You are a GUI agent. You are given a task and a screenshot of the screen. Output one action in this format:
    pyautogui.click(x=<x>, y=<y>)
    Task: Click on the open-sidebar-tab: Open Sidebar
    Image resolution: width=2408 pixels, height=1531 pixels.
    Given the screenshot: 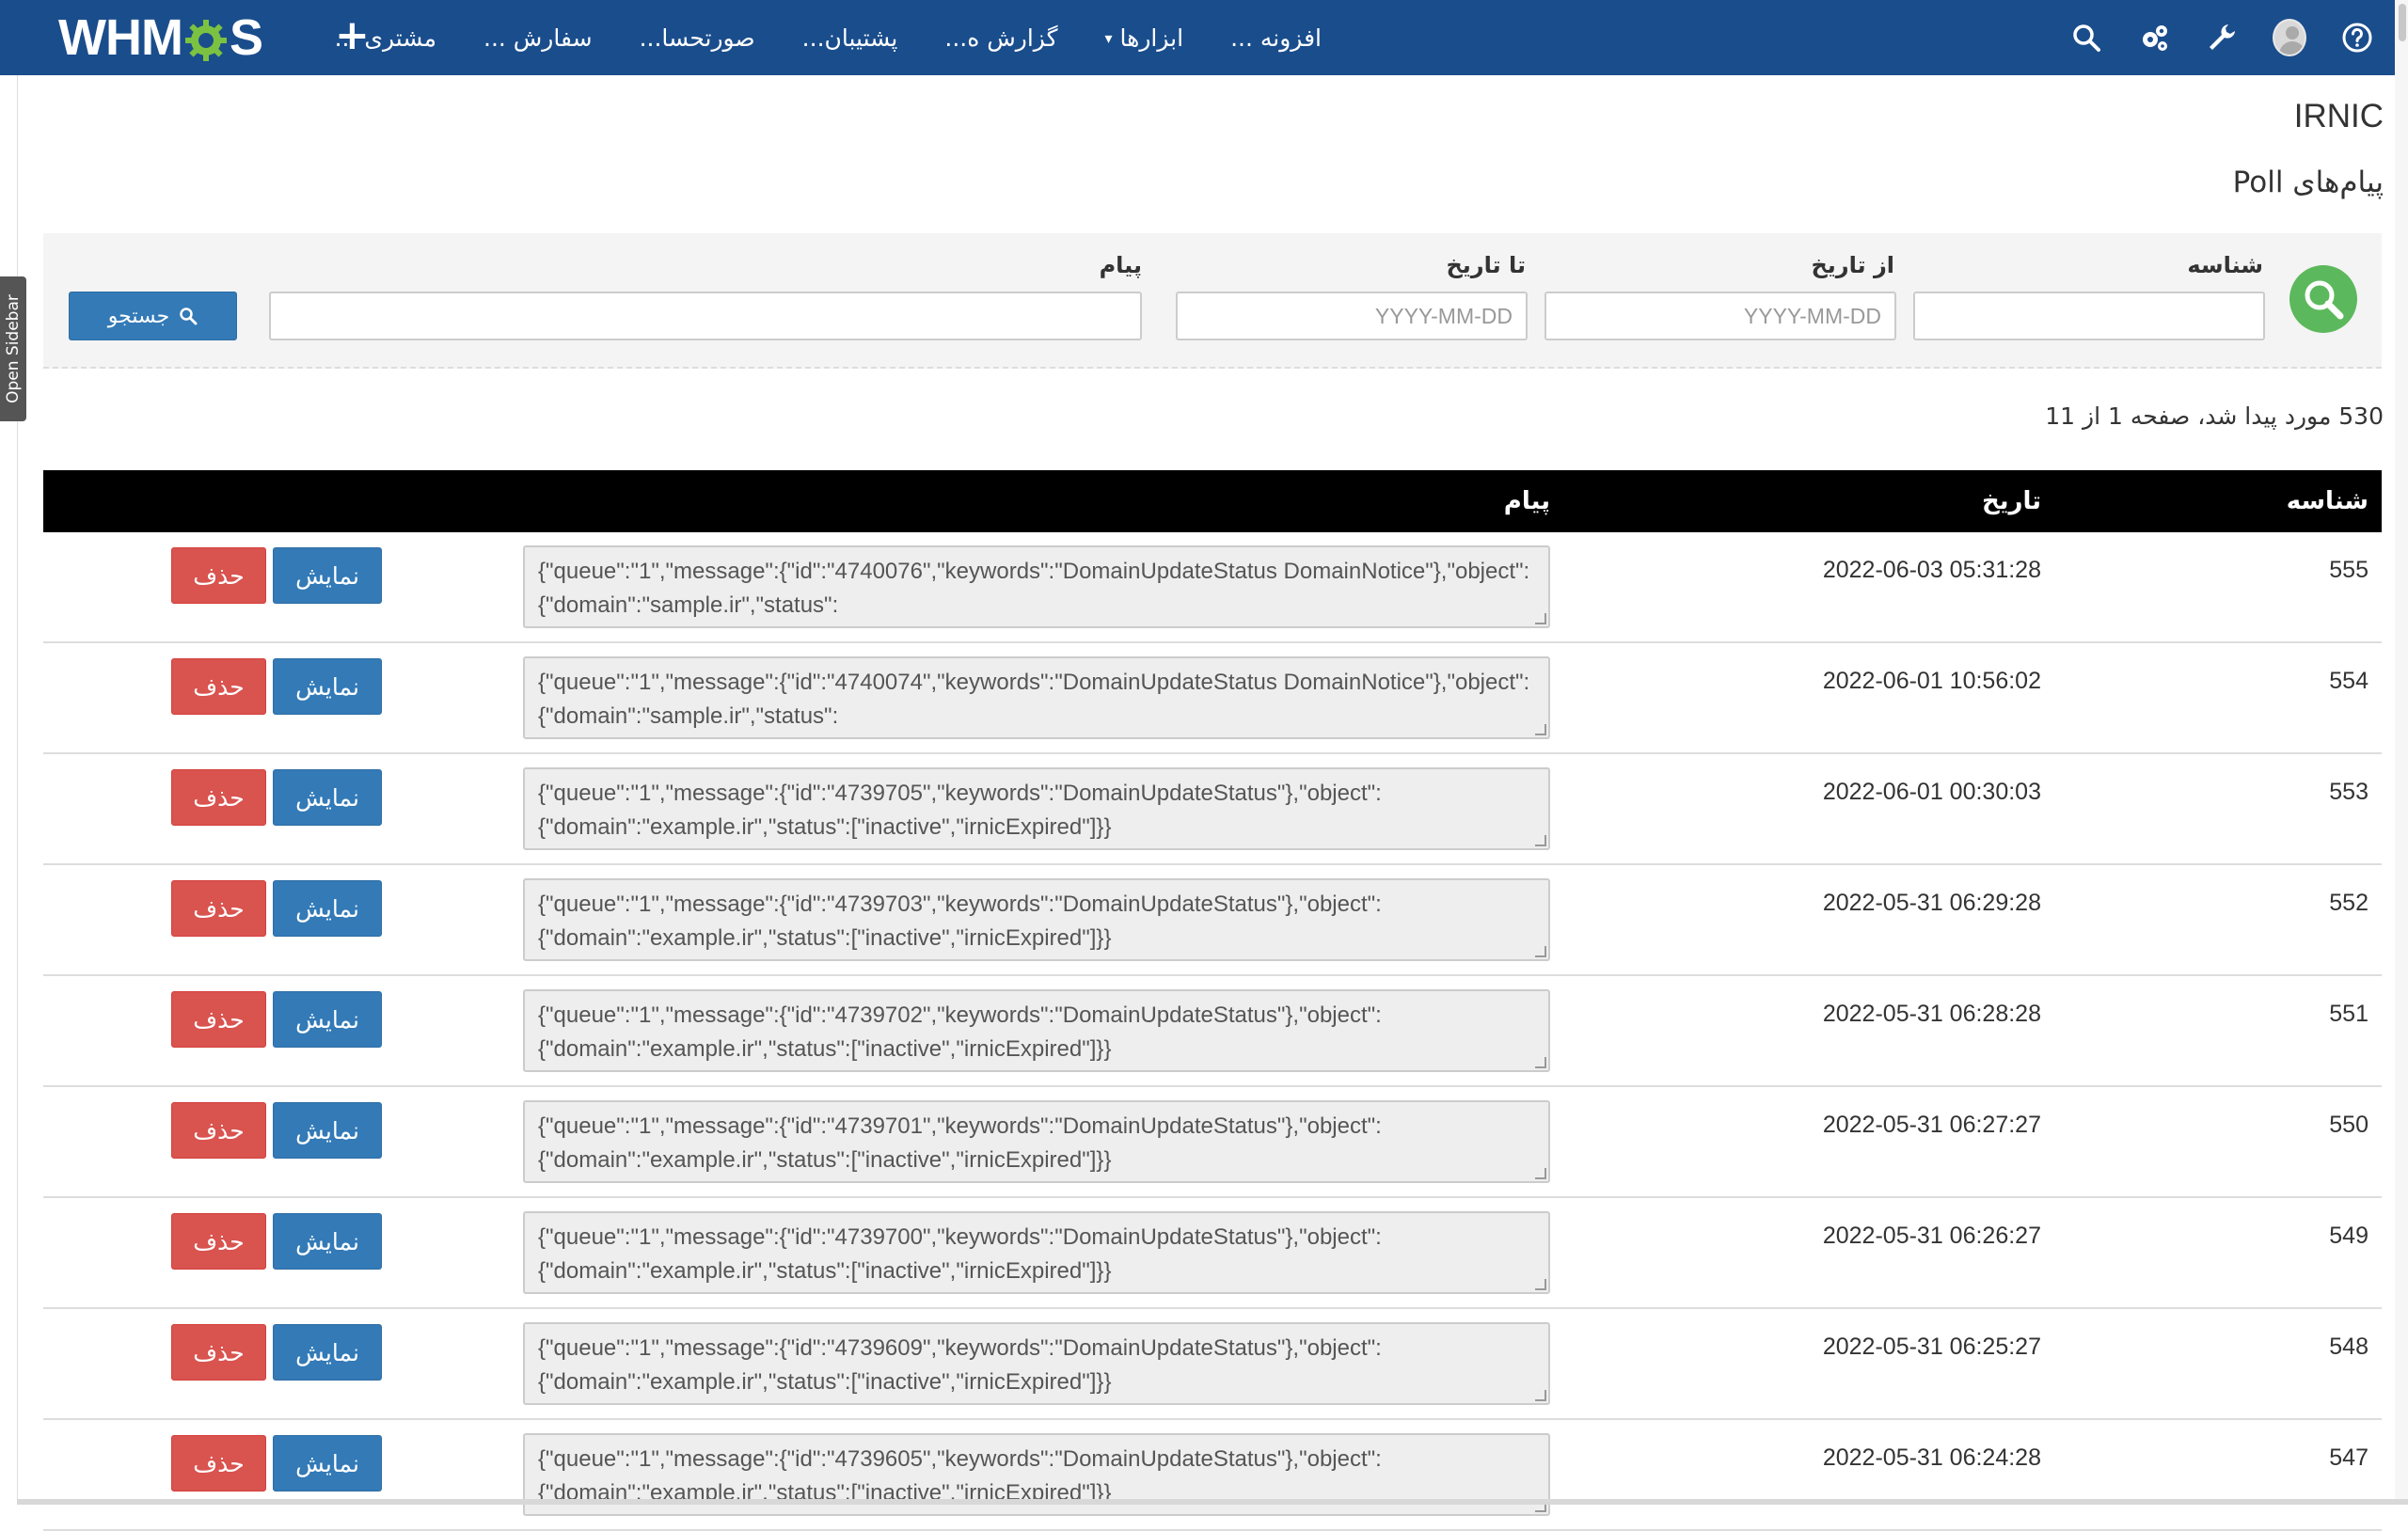 What is the action you would take?
    pyautogui.click(x=13, y=348)
    